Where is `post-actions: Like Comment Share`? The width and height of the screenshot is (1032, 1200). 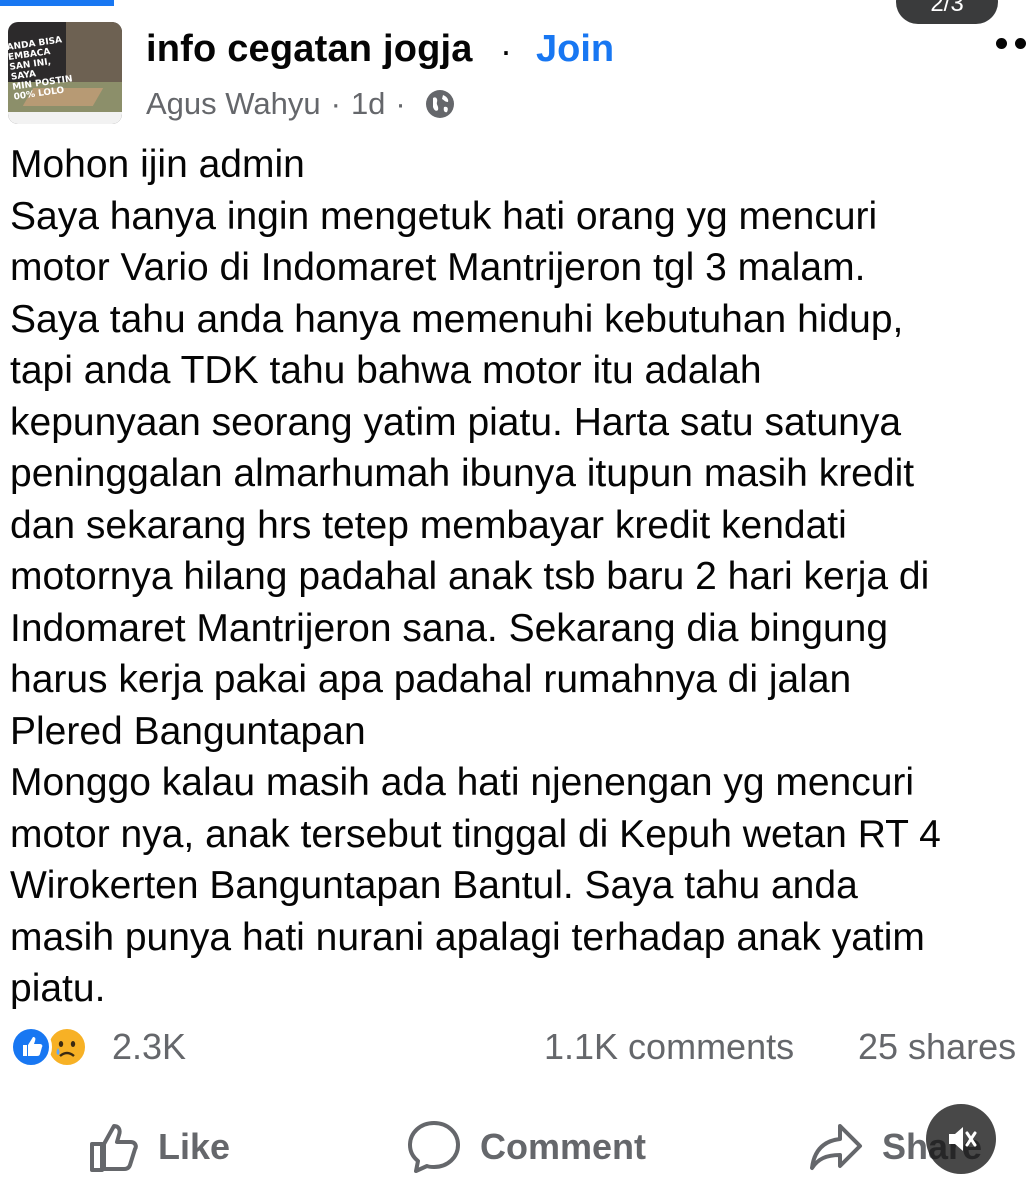 post-actions: Like Comment Share is located at coordinates (516, 1147).